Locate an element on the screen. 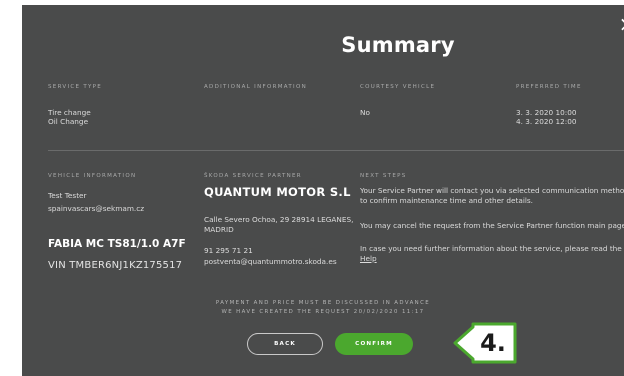  service-type-label: SERVICE TYPE is located at coordinates (75, 87).